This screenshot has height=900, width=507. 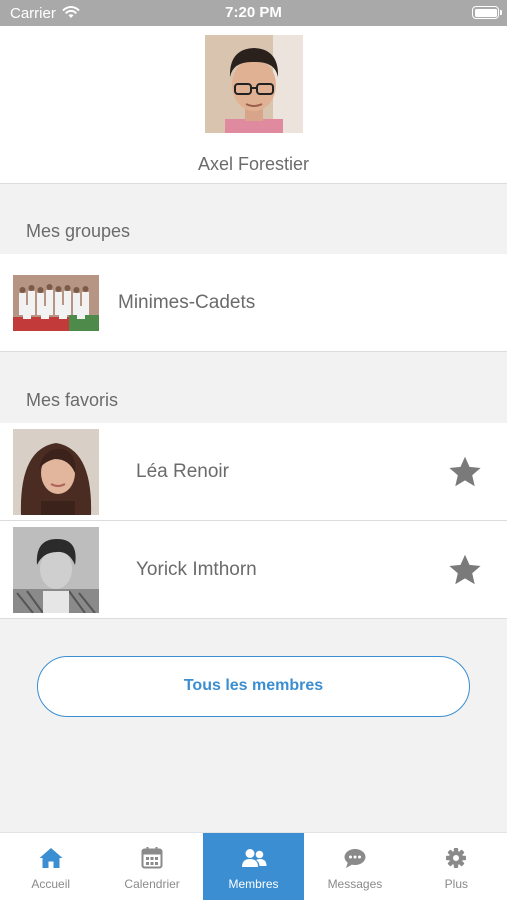 I want to click on tab-accueil: Accueil, so click(x=50, y=866).